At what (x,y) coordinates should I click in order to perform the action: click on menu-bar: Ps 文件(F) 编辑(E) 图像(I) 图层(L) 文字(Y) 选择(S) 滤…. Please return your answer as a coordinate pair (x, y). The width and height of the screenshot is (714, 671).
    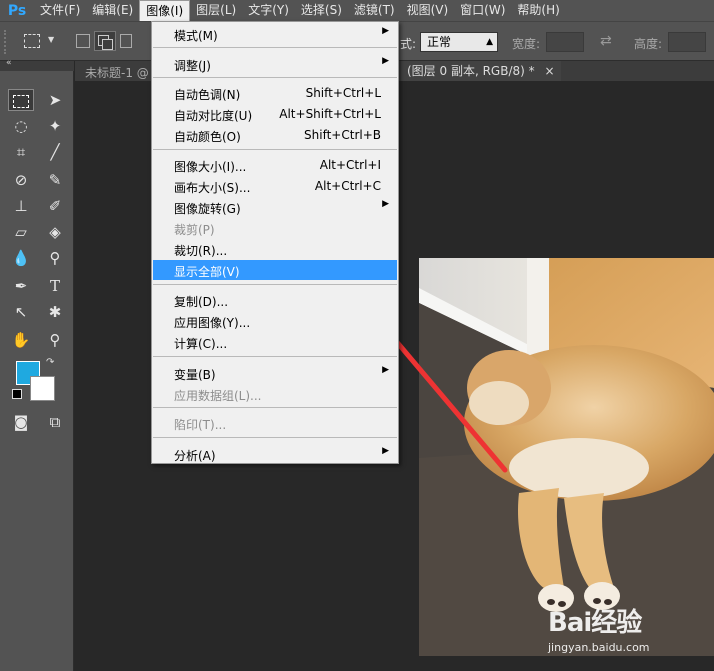
    Looking at the image, I should click on (357, 10).